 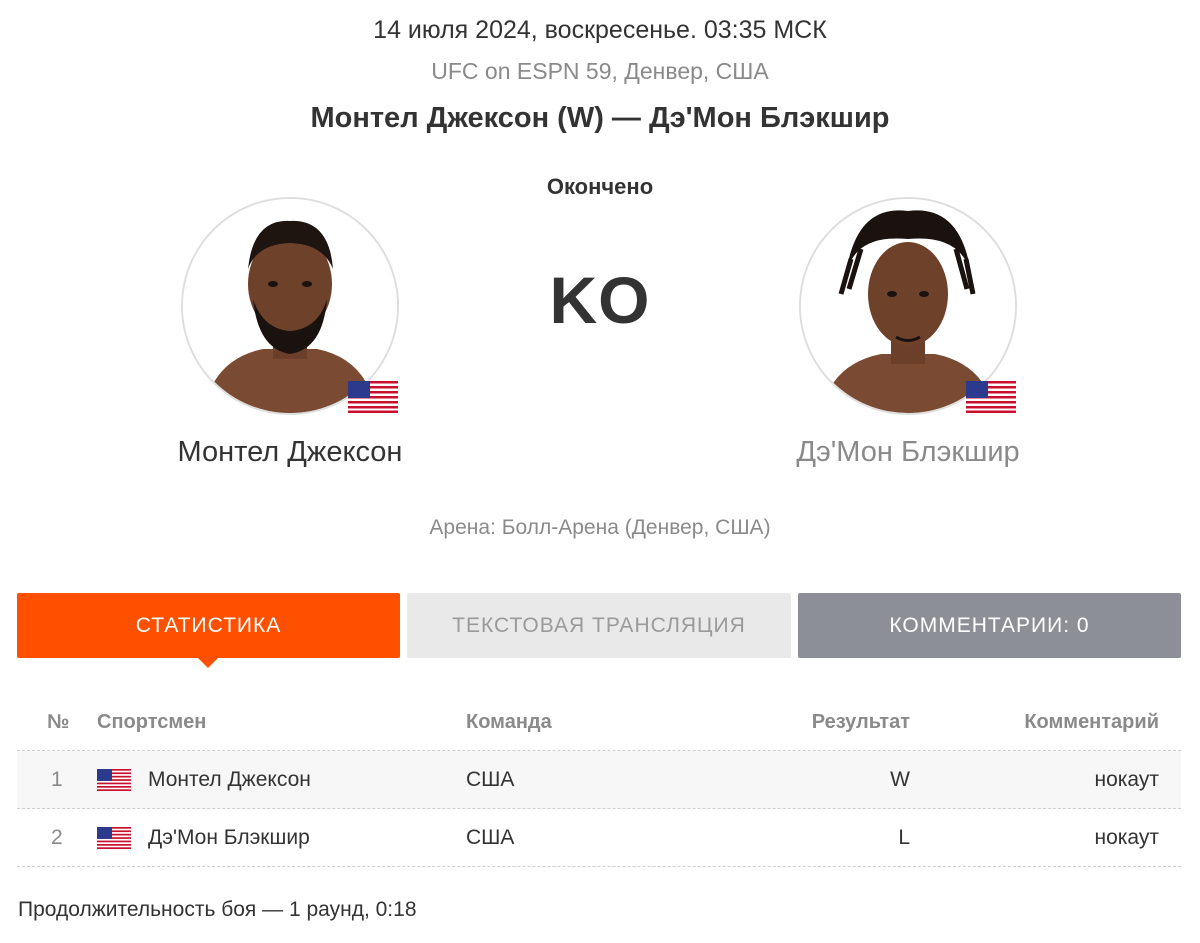 What do you see at coordinates (57, 837) in the screenshot?
I see `row-num: 2` at bounding box center [57, 837].